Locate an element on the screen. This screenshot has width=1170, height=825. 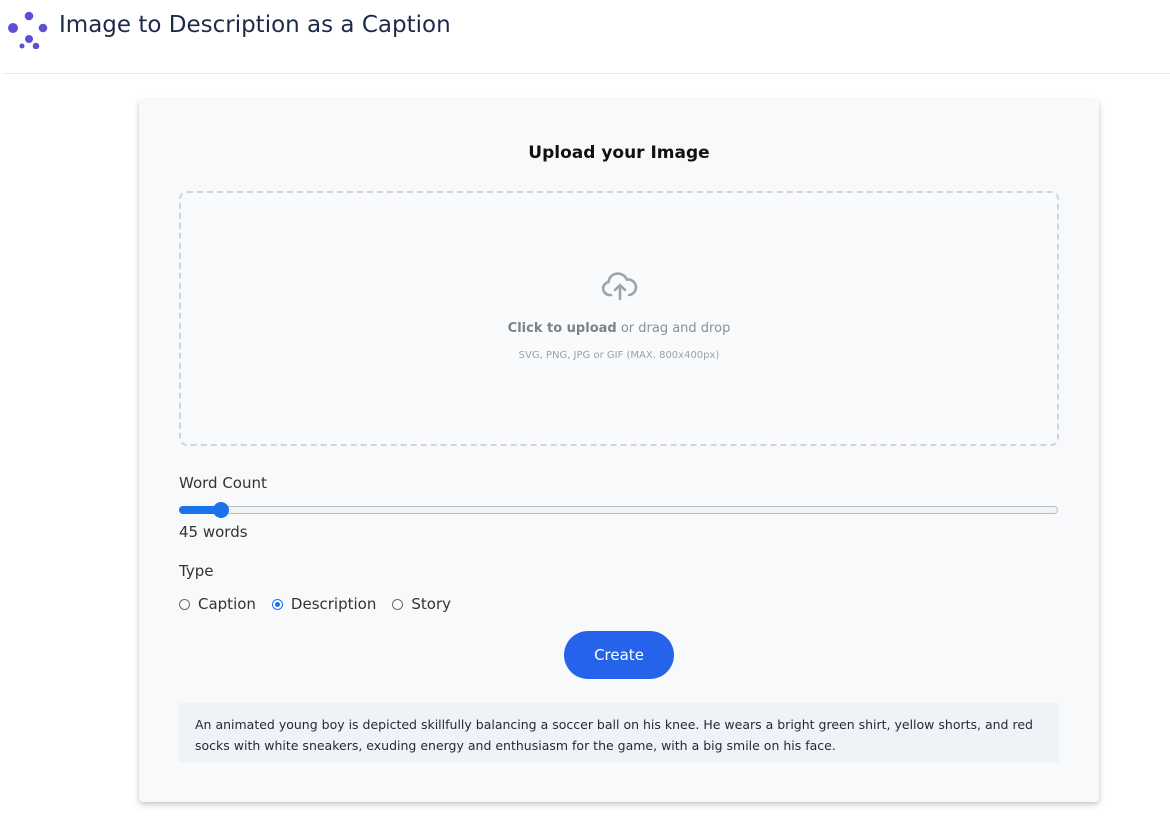
click-to-upload-label: Click to upload is located at coordinates (562, 328).